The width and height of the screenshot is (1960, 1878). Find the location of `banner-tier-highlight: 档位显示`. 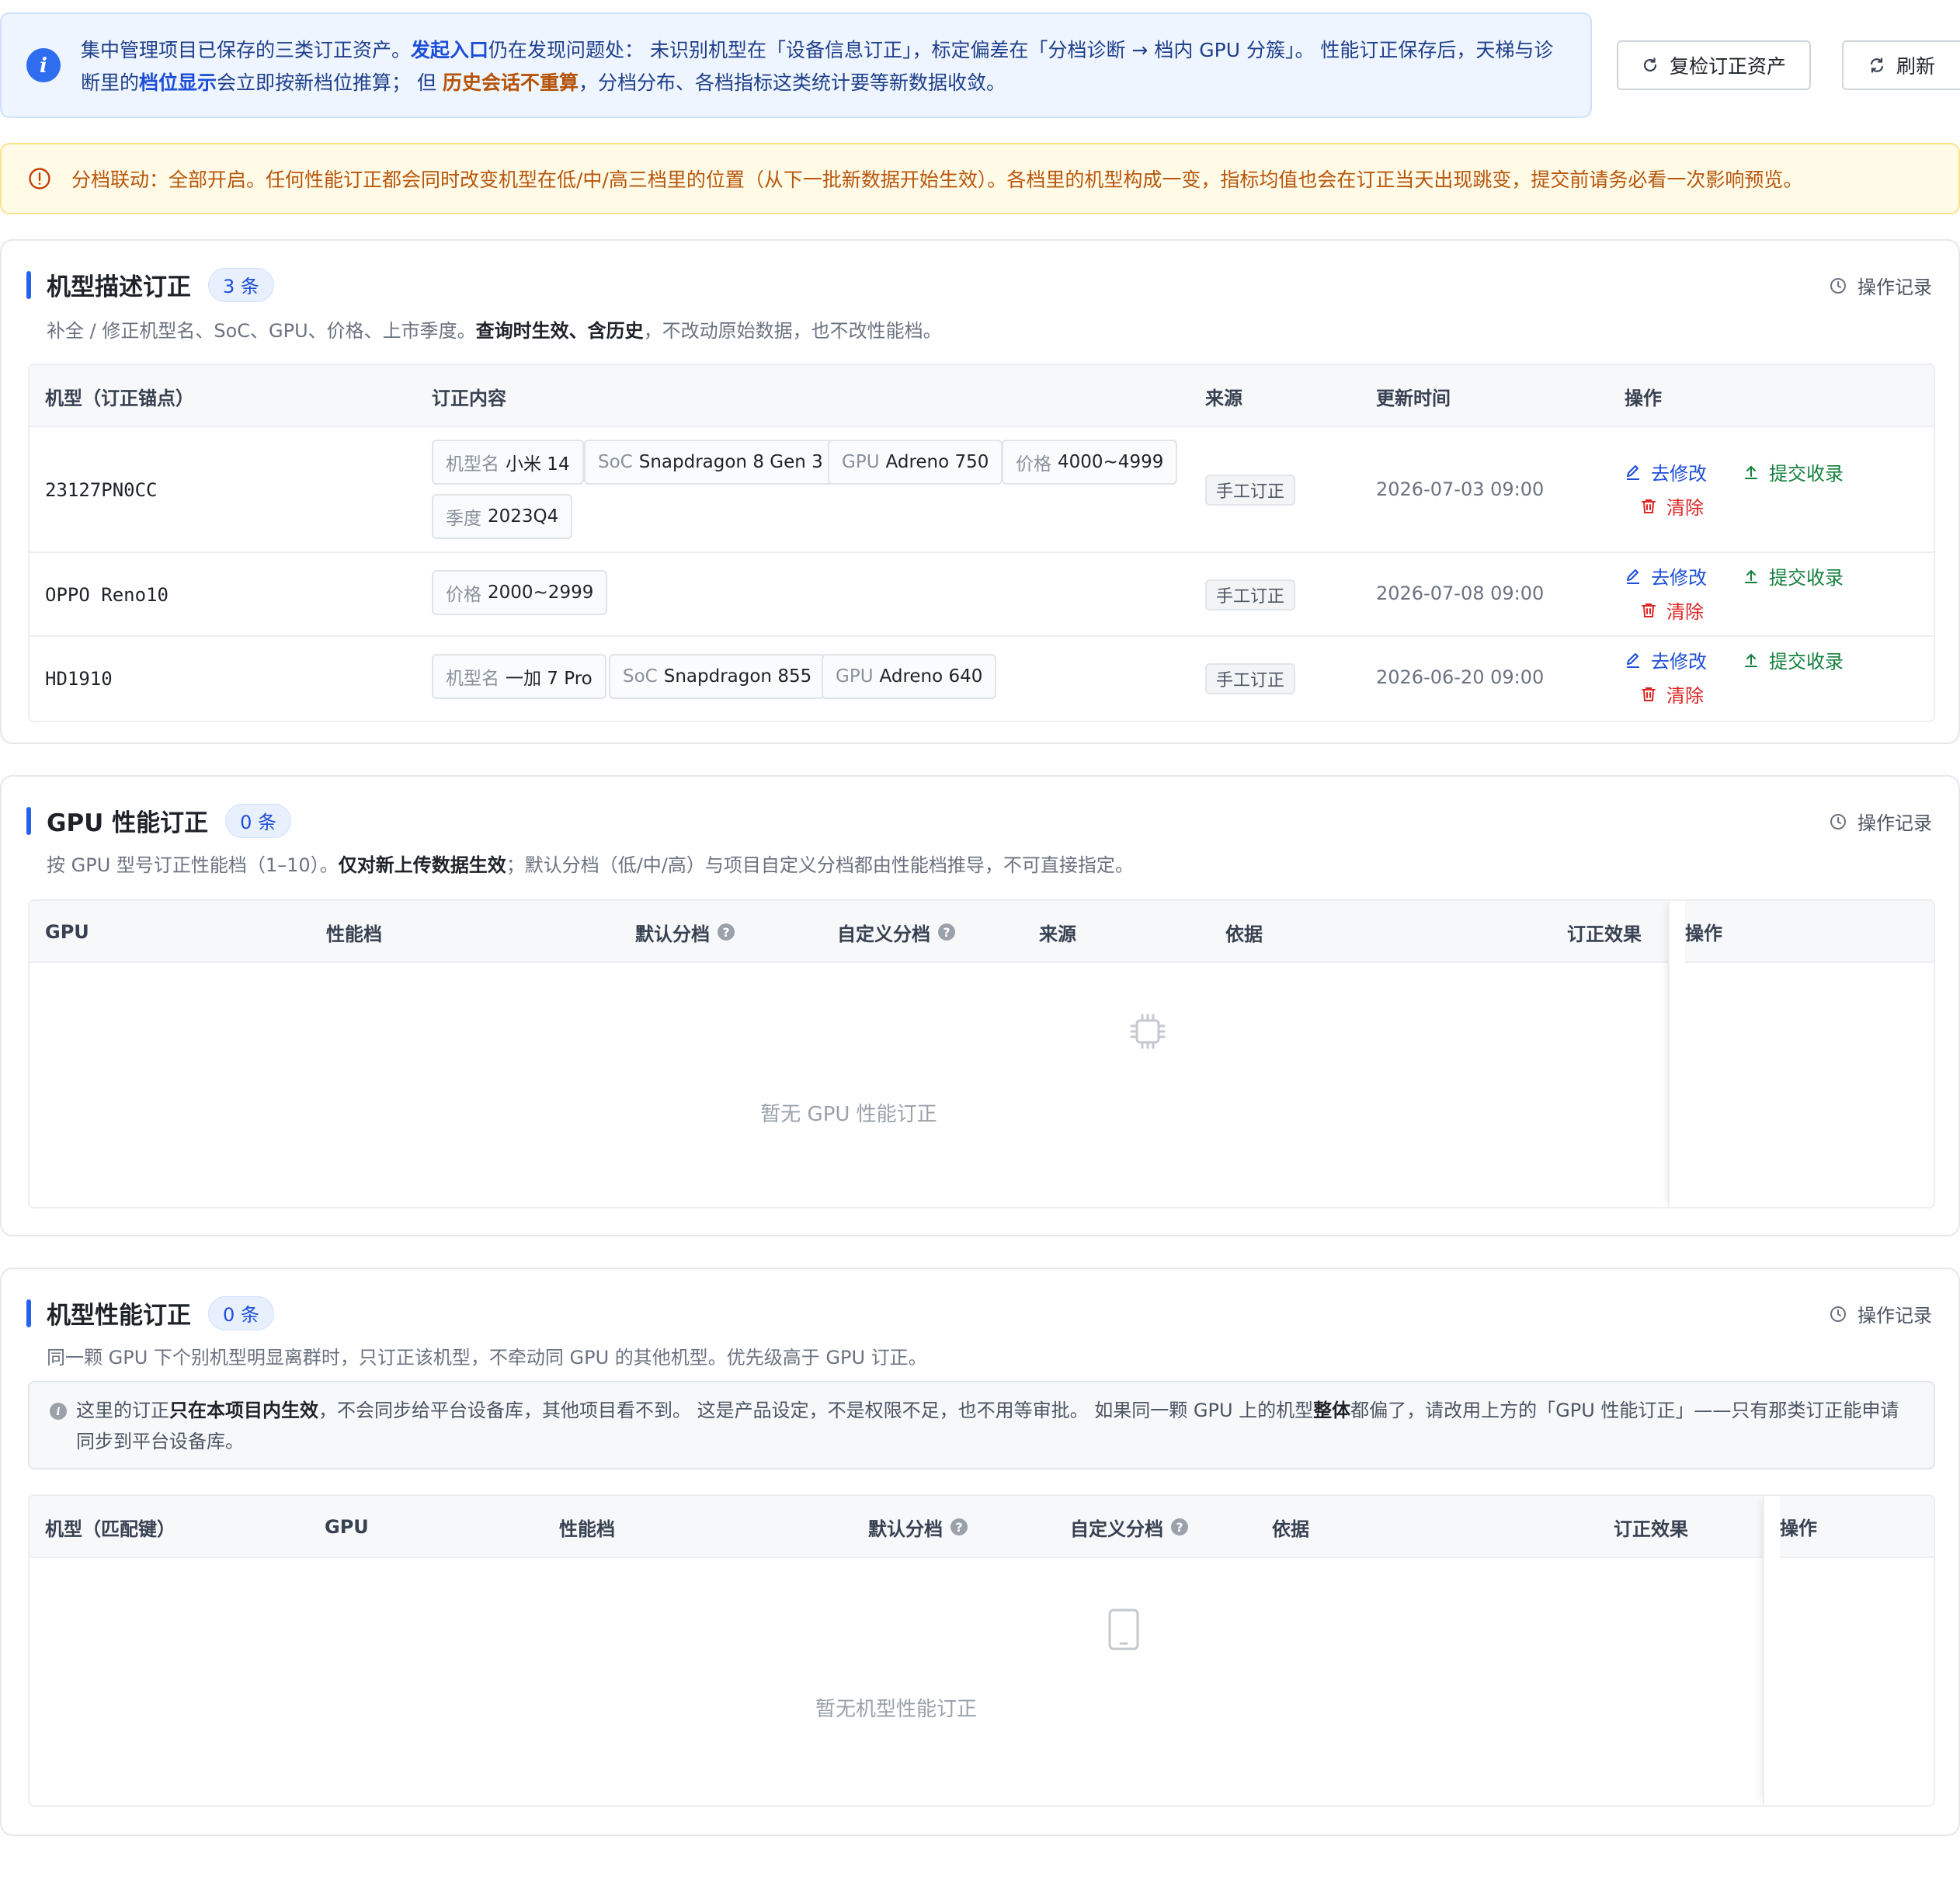

banner-tier-highlight: 档位显示 is located at coordinates (178, 82).